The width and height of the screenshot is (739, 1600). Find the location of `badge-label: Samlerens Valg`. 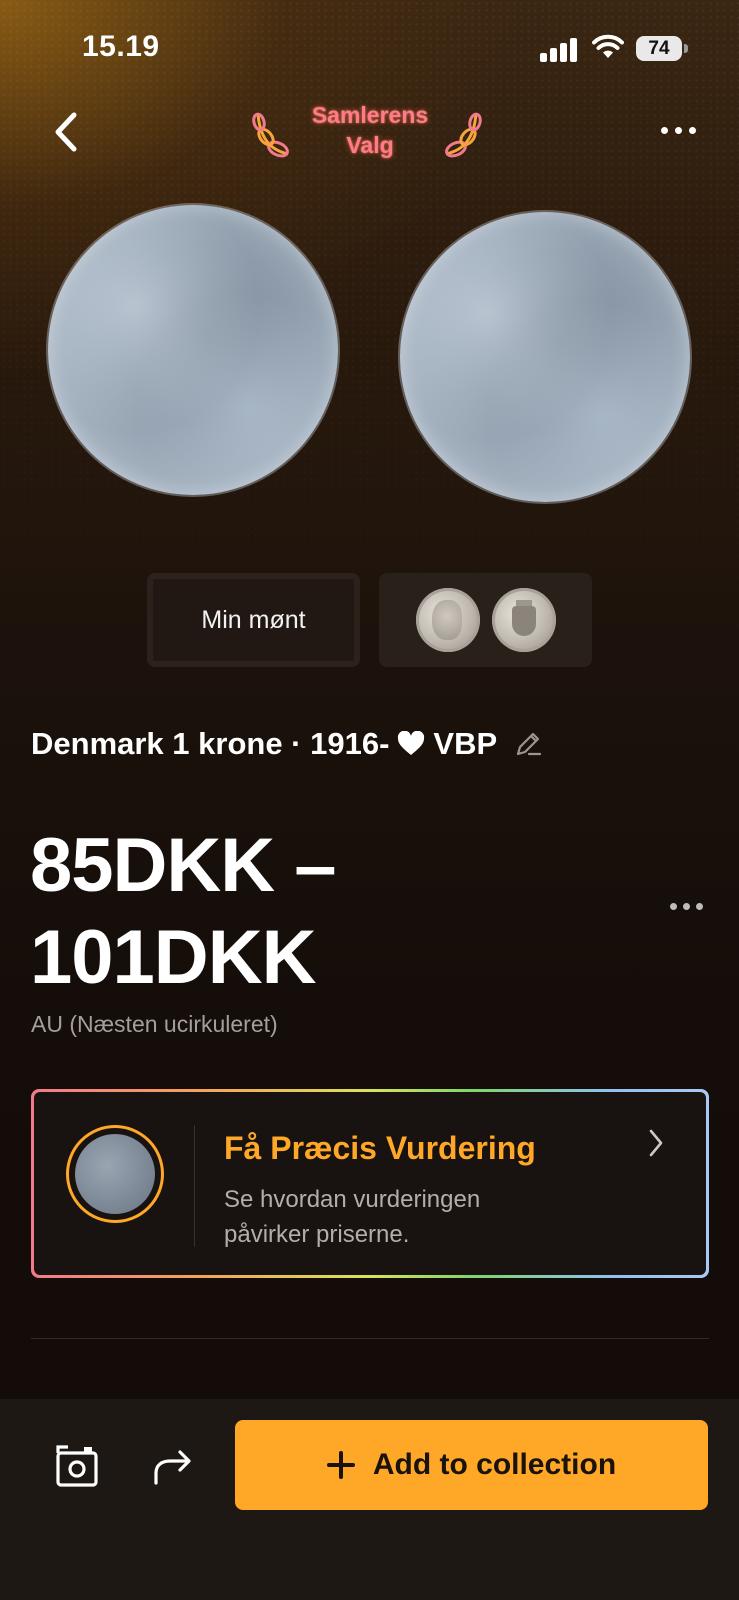

badge-label: Samlerens Valg is located at coordinates (370, 130).